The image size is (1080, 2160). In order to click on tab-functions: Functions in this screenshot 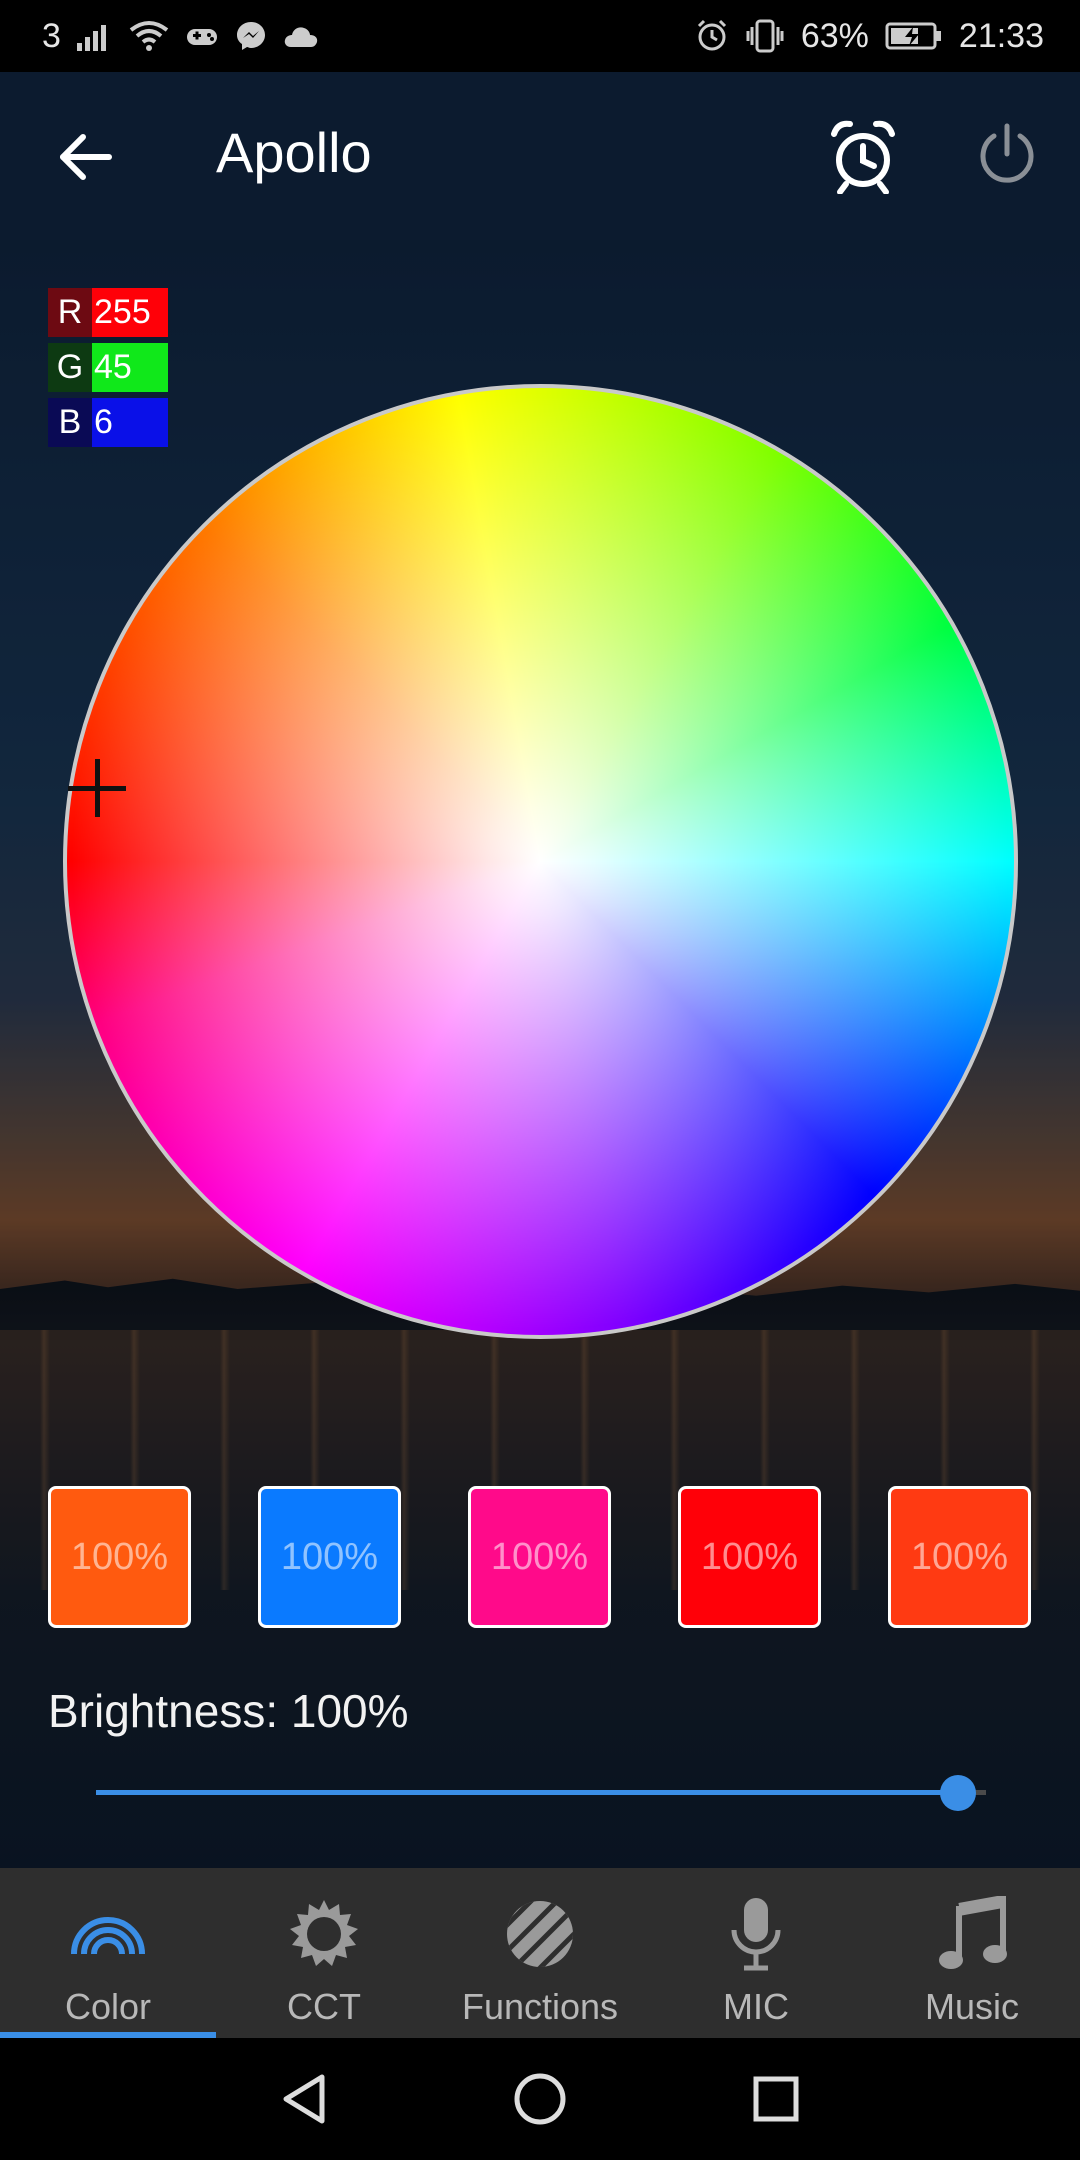, I will do `click(540, 1953)`.